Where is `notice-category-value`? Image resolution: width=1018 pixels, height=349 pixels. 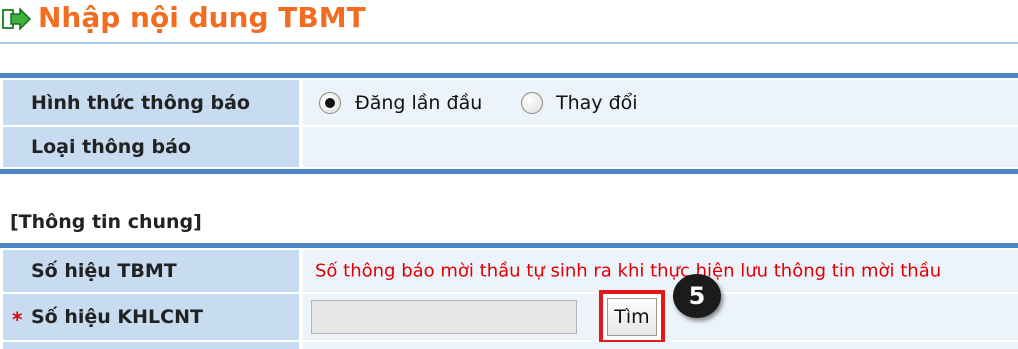 notice-category-value is located at coordinates (660, 147).